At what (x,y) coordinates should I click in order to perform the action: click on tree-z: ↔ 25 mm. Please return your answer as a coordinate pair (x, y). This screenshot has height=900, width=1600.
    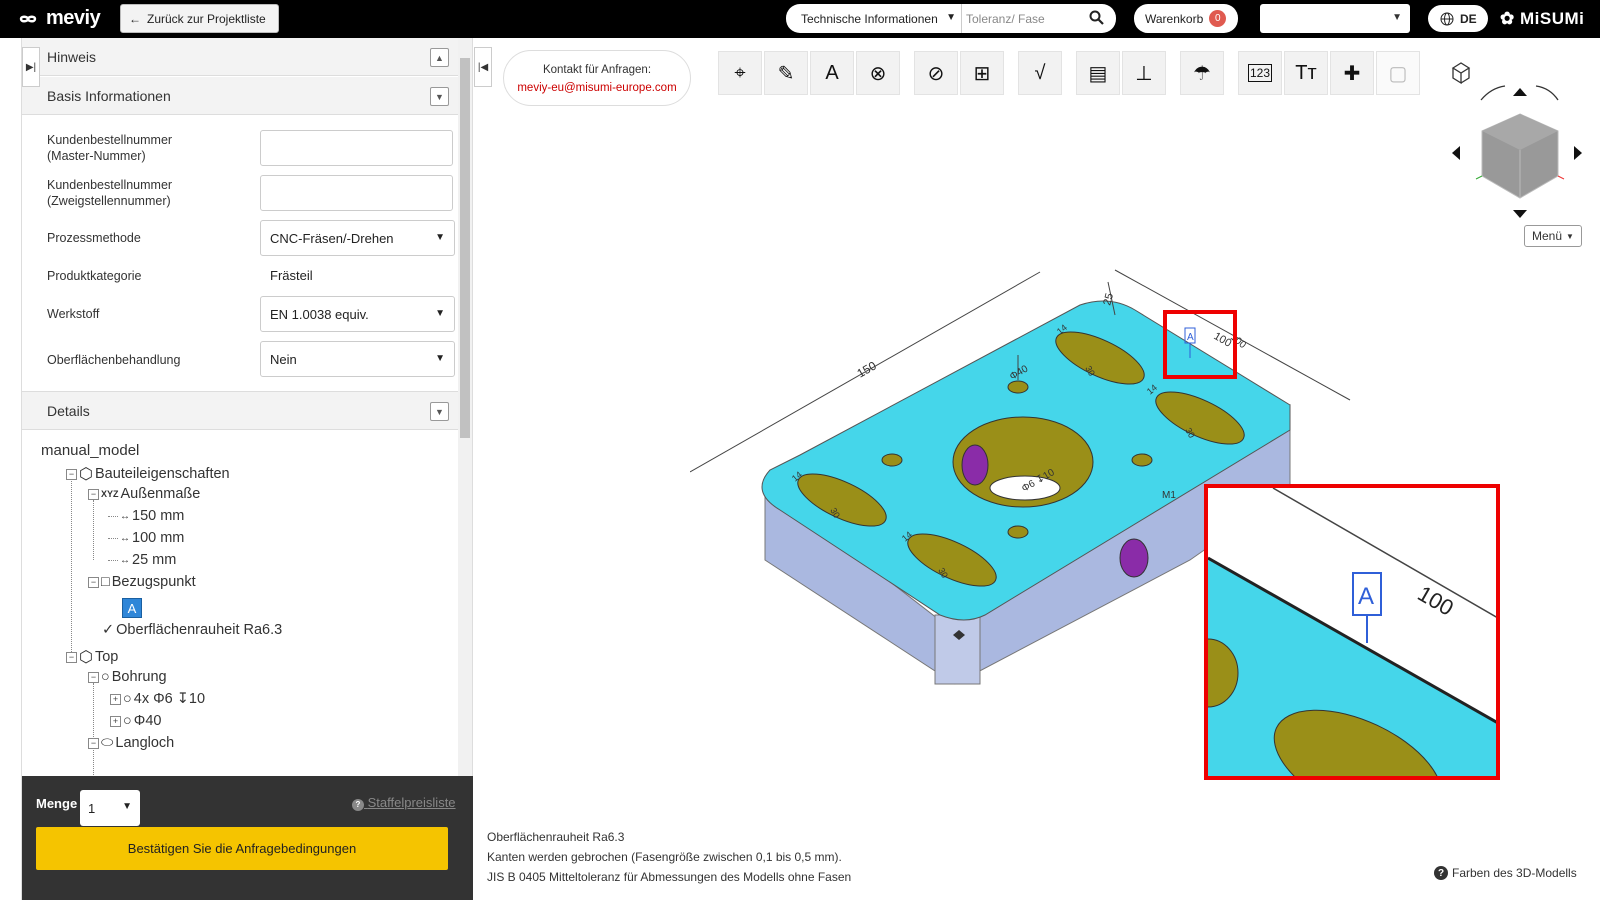
    Looking at the image, I should click on (142, 560).